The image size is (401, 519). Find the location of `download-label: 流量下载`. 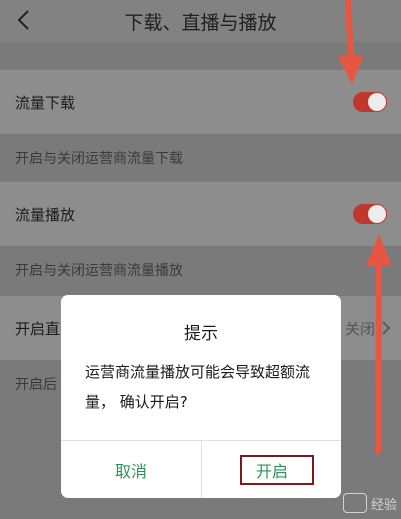

download-label: 流量下载 is located at coordinates (45, 103).